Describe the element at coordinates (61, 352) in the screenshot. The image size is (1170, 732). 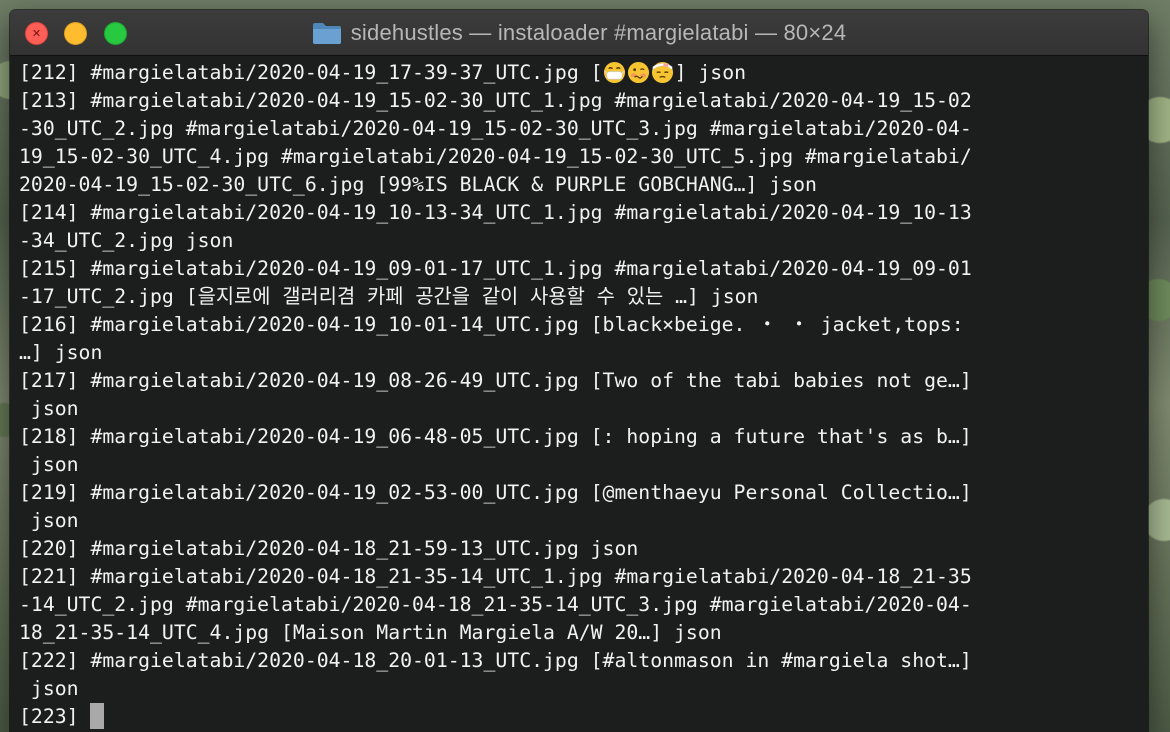
I see `terminal-line: …] json` at that location.